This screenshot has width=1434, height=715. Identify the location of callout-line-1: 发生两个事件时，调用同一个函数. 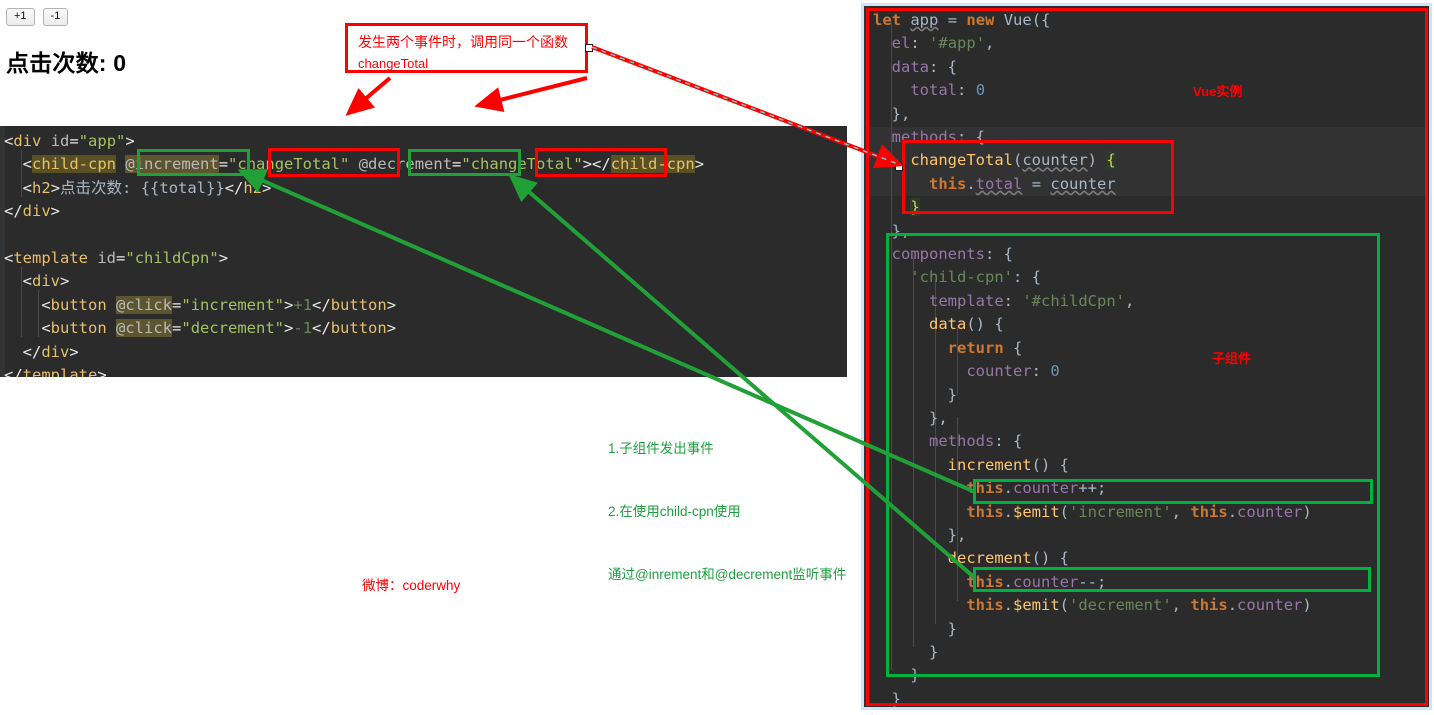
(463, 42).